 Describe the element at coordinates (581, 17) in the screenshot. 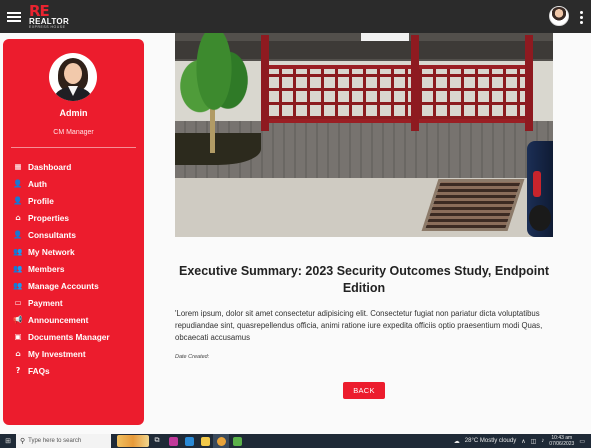

I see `more-vert-icon` at that location.